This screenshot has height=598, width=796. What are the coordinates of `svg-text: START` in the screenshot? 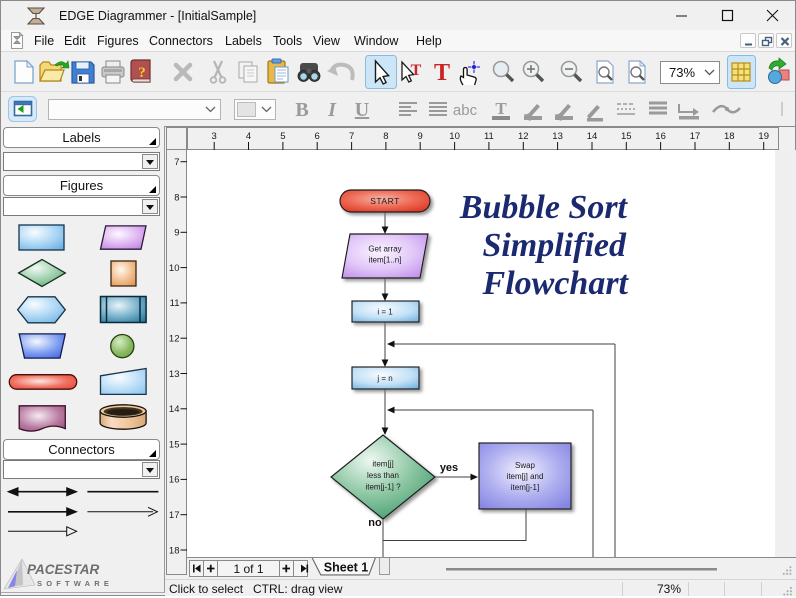 It's located at (385, 201).